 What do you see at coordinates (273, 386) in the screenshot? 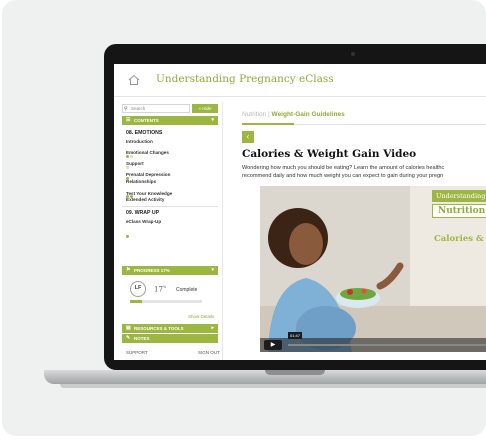
I see `laptop-foot` at bounding box center [273, 386].